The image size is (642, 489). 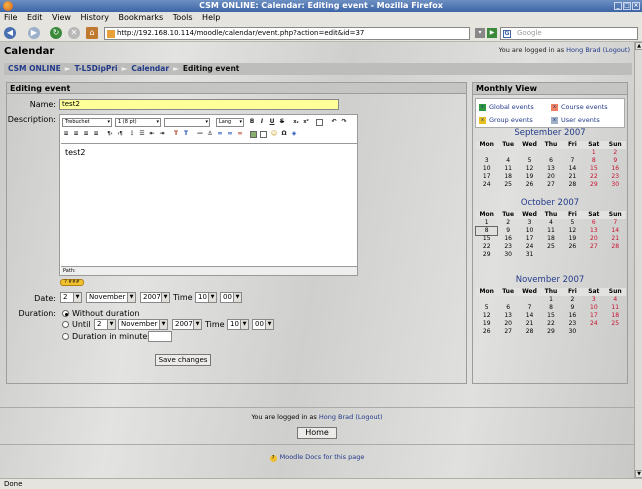 I want to click on search-input: G Google, so click(x=569, y=33).